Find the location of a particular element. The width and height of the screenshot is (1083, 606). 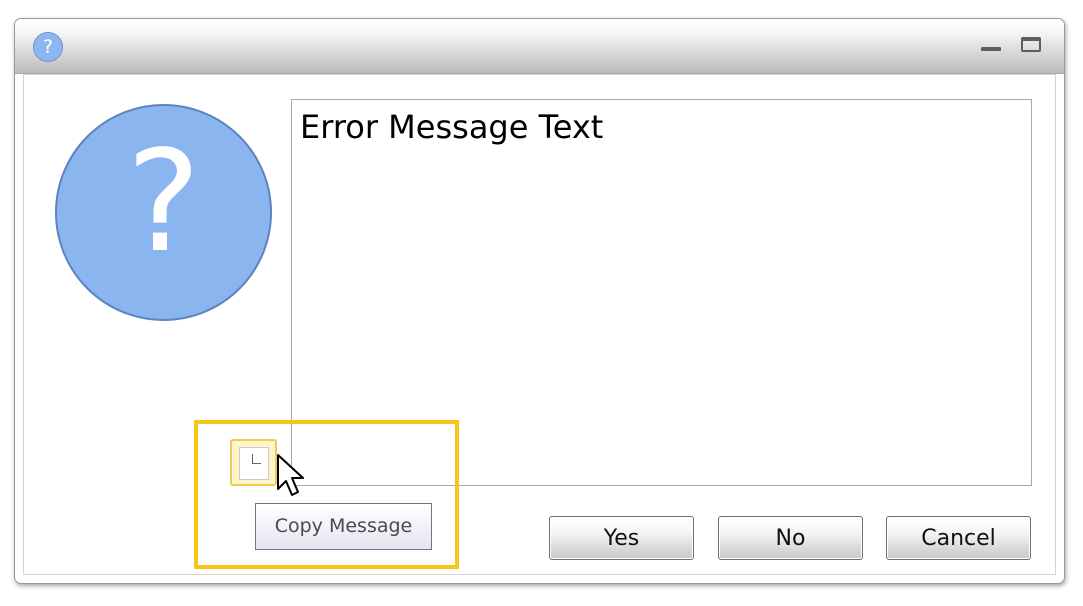

title-bar: ? is located at coordinates (539, 46).